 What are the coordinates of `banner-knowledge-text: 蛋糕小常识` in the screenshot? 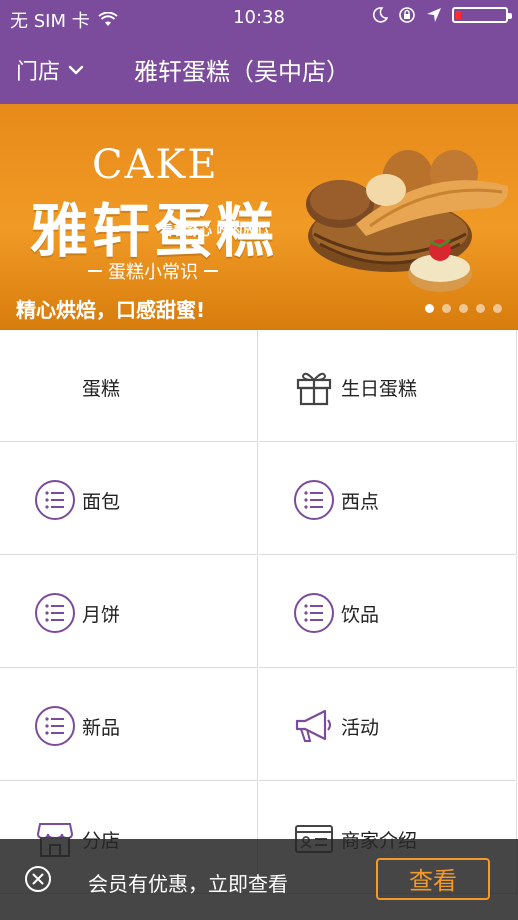 It's located at (153, 272).